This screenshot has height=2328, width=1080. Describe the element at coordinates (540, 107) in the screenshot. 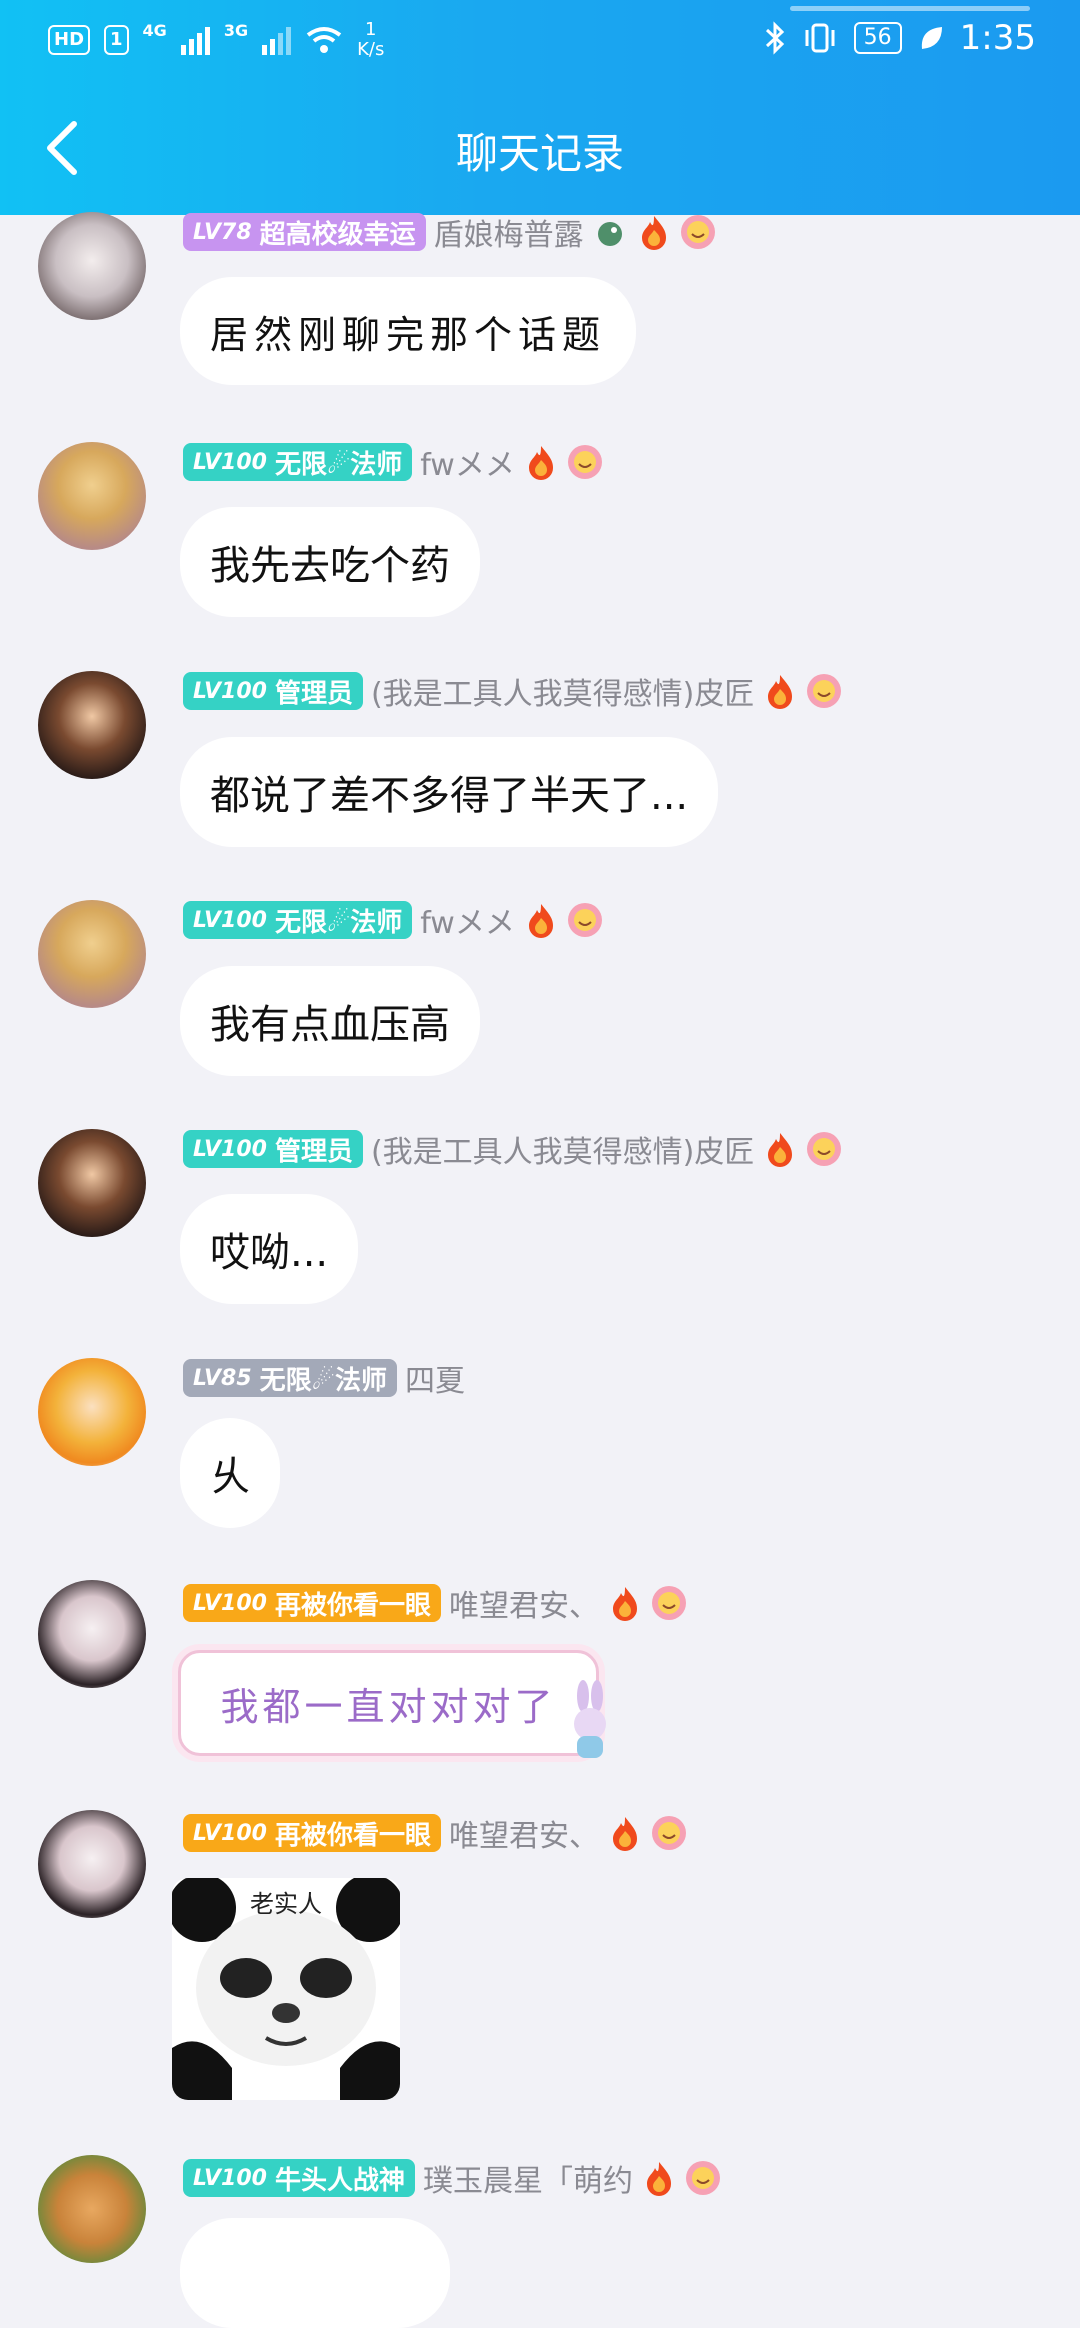

I see `top-bar: HD 1 4G 3G 1 K/s 56 1:35 聊天记录` at that location.